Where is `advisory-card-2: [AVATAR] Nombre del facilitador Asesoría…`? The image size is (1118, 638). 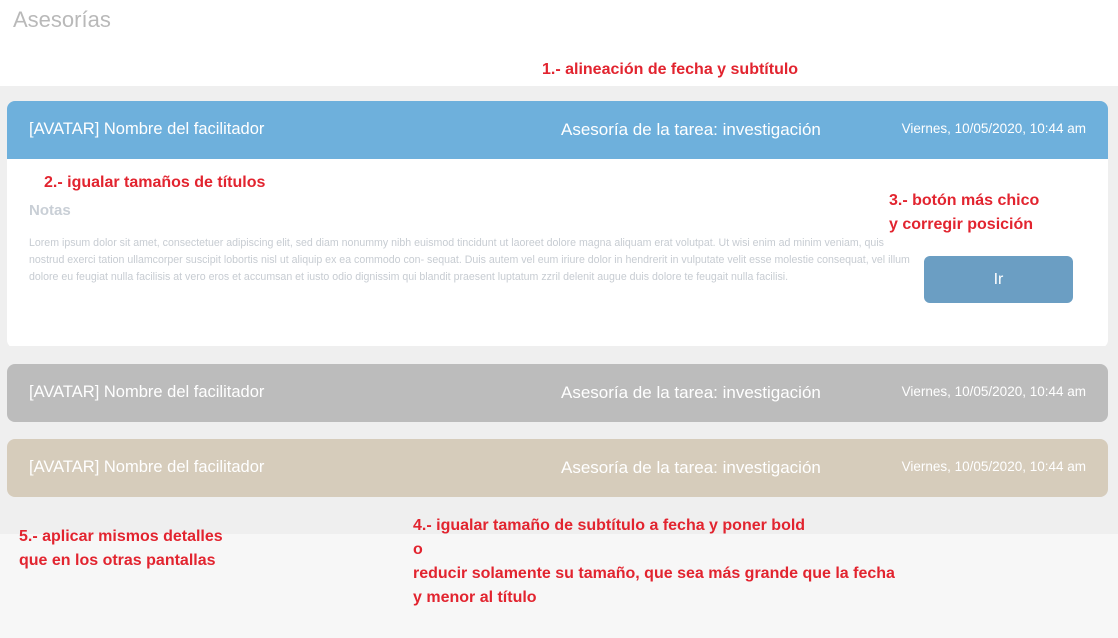
advisory-card-2: [AVATAR] Nombre del facilitador Asesoría… is located at coordinates (557, 393).